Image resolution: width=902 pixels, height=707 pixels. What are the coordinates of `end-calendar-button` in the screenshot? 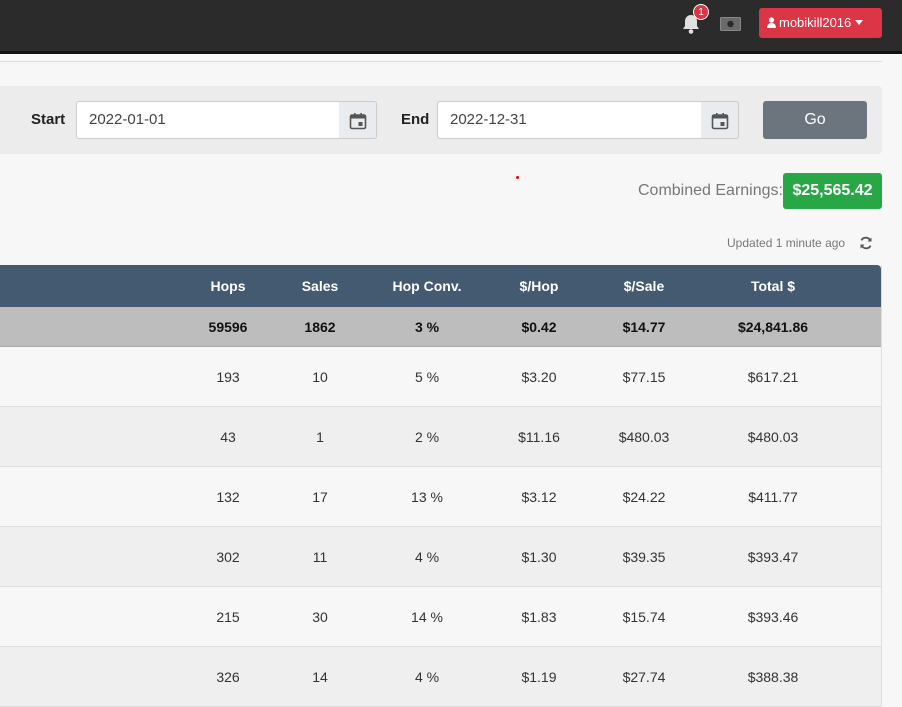 It's located at (720, 120).